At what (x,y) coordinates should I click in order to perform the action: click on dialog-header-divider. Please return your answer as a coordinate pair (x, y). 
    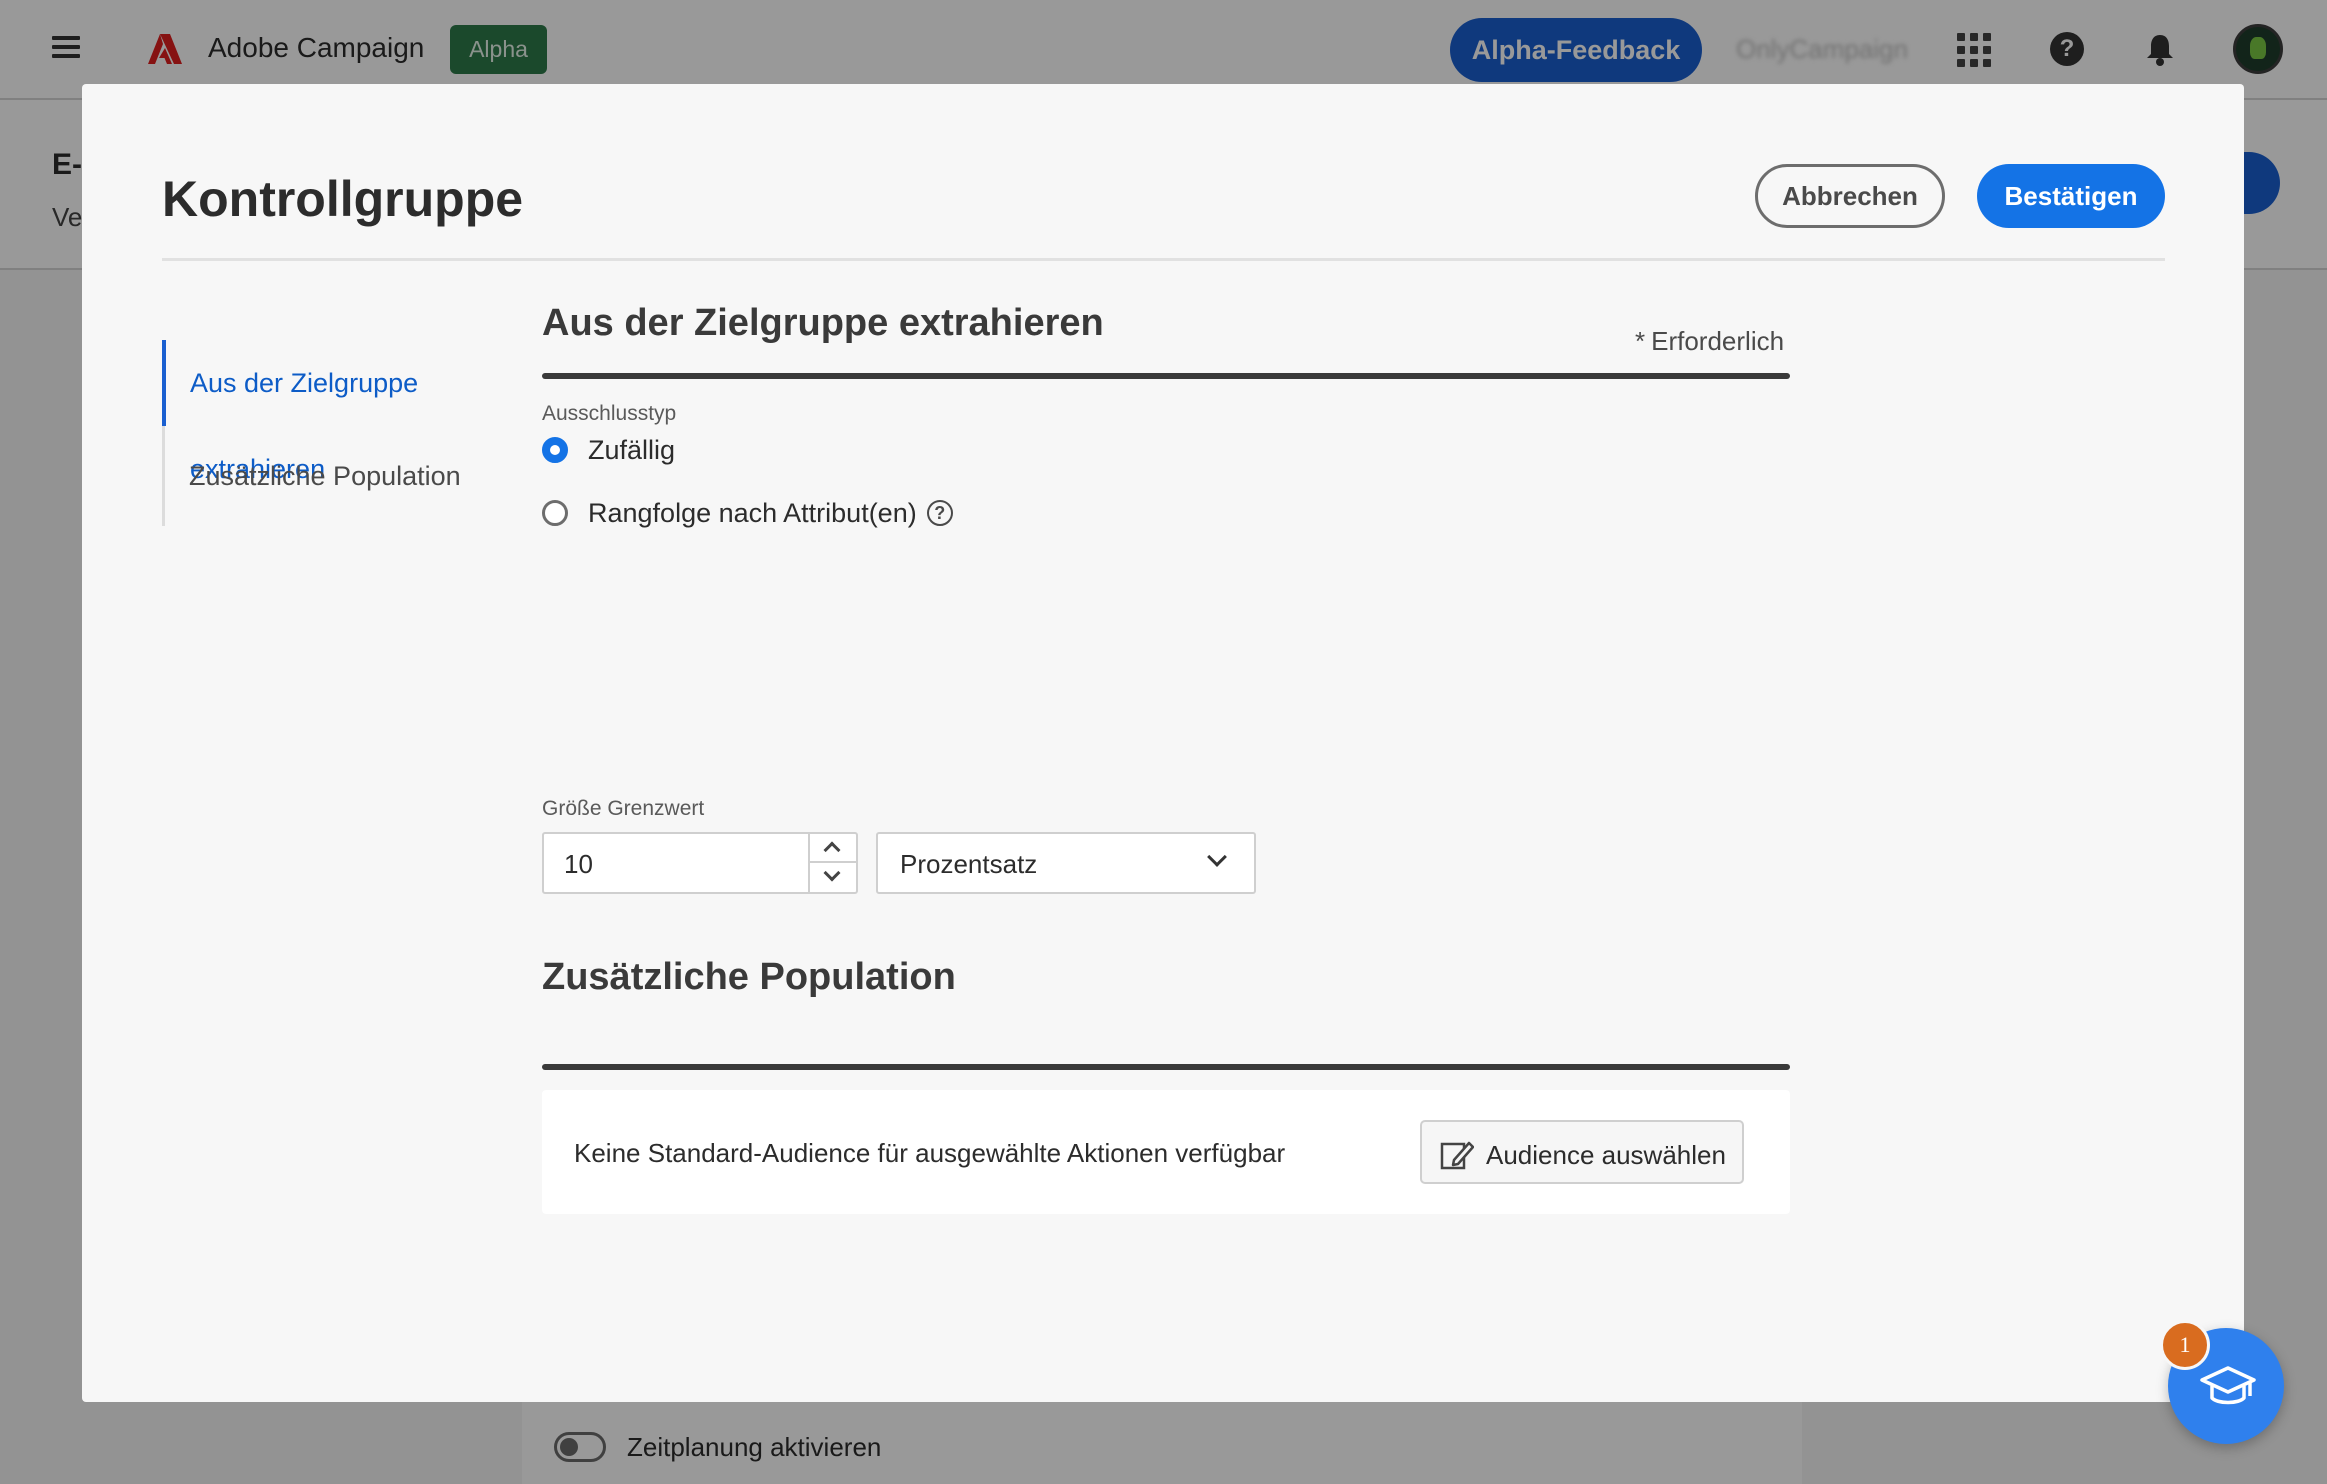
    Looking at the image, I should click on (1163, 259).